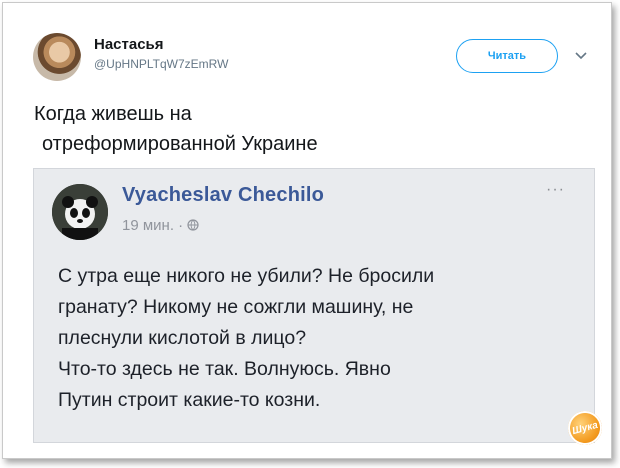 The width and height of the screenshot is (620, 468). I want to click on tweet-text-line-2: отреформированной Украине, so click(180, 144).